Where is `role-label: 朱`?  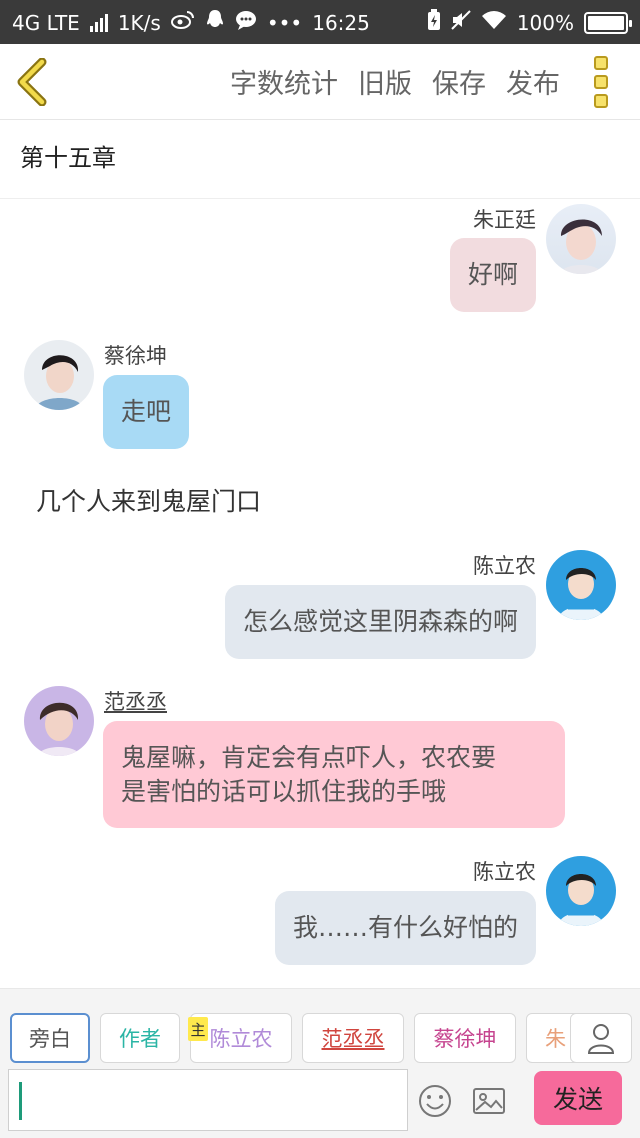 role-label: 朱 is located at coordinates (555, 1039).